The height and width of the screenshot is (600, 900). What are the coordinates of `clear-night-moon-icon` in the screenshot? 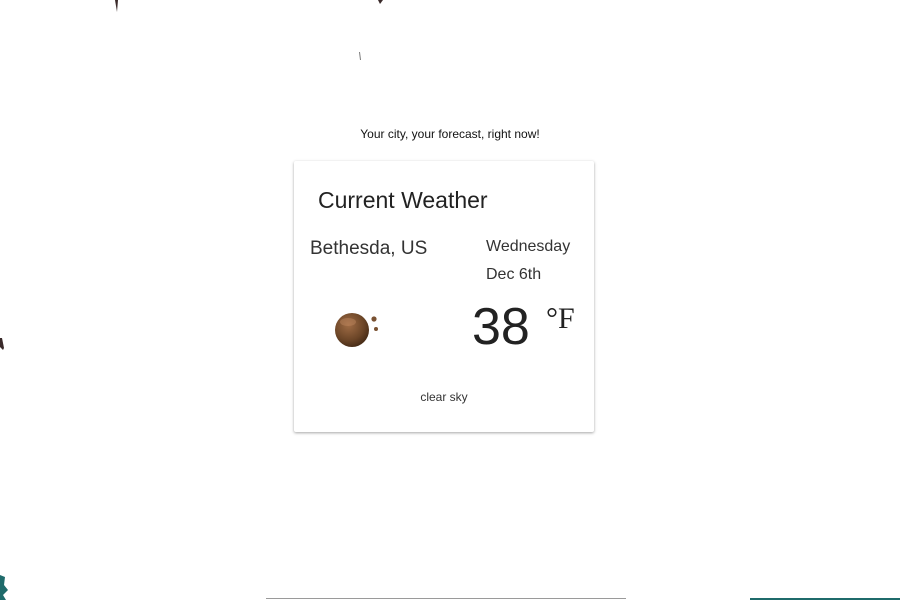 It's located at (356, 330).